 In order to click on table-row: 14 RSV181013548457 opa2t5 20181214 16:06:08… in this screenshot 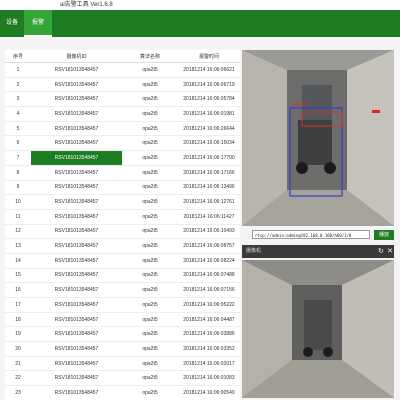, I will do `click(122, 261)`.